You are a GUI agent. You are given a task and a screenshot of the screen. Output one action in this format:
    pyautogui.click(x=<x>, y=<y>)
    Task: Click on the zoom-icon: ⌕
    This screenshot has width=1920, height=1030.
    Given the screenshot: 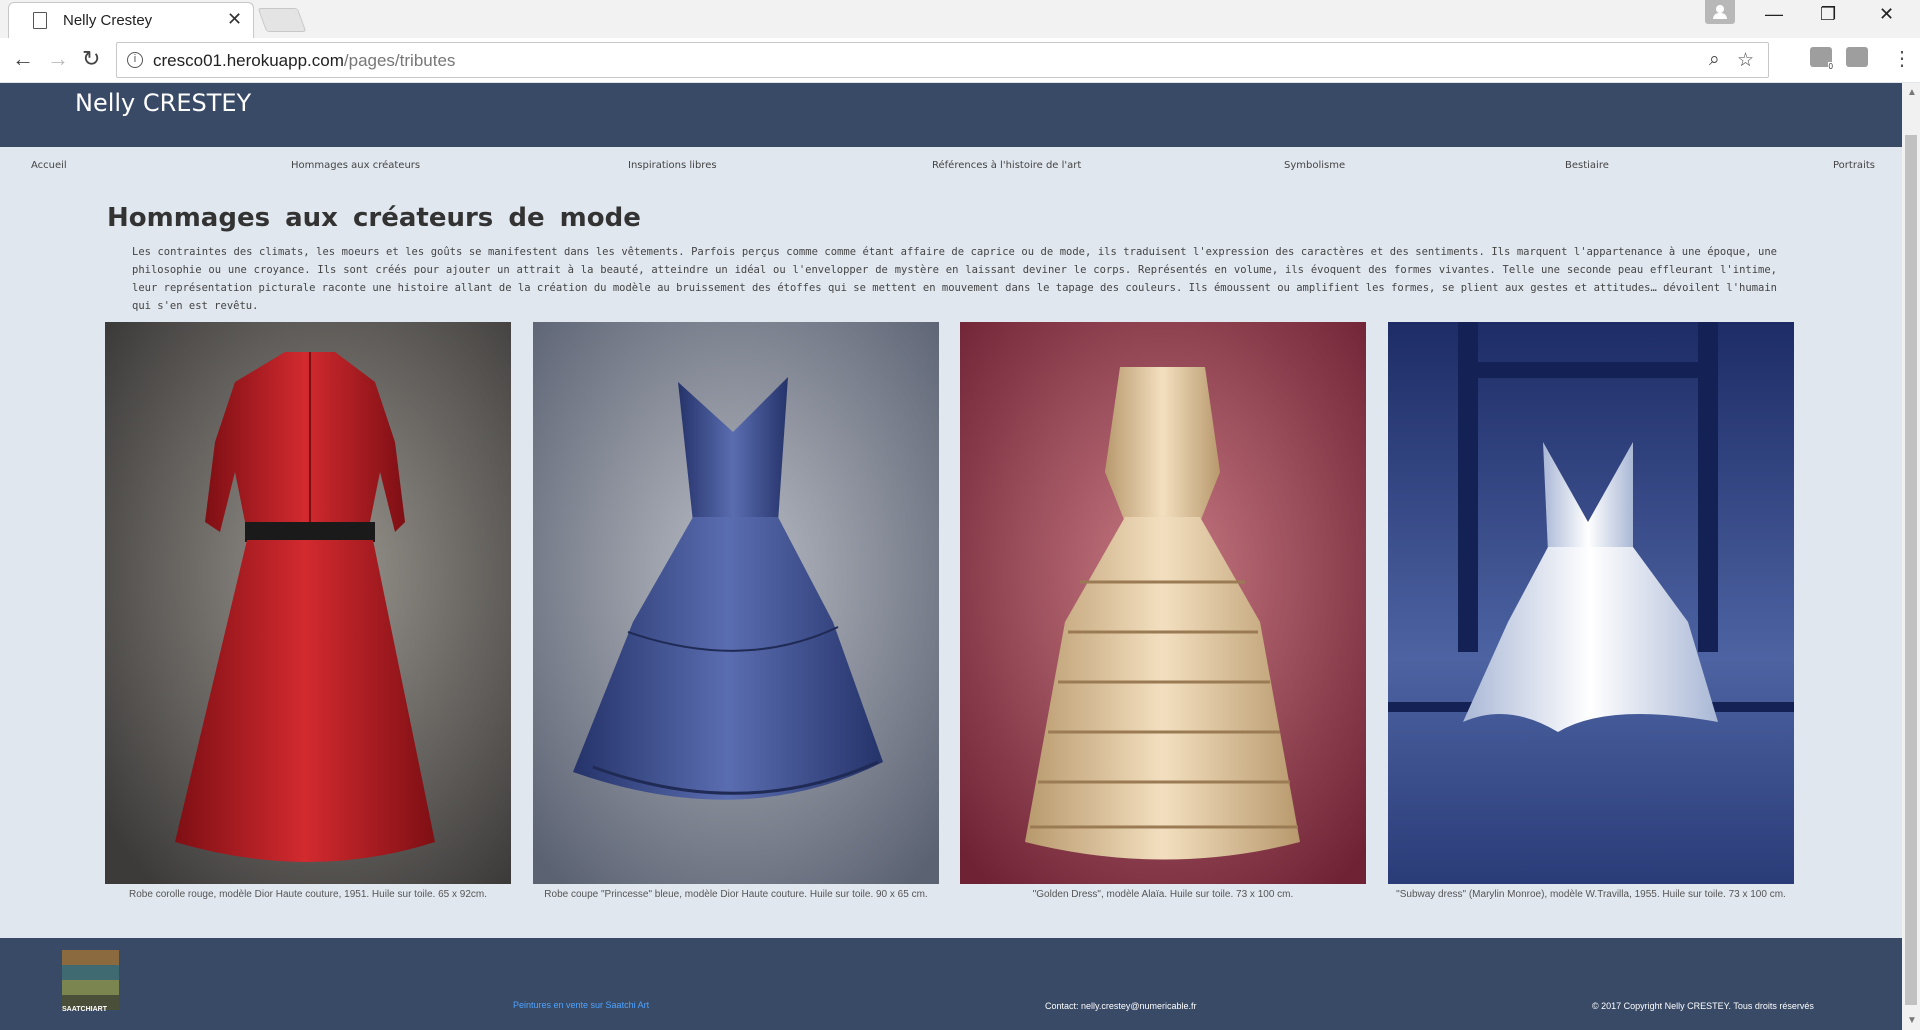 What is the action you would take?
    pyautogui.click(x=1714, y=60)
    